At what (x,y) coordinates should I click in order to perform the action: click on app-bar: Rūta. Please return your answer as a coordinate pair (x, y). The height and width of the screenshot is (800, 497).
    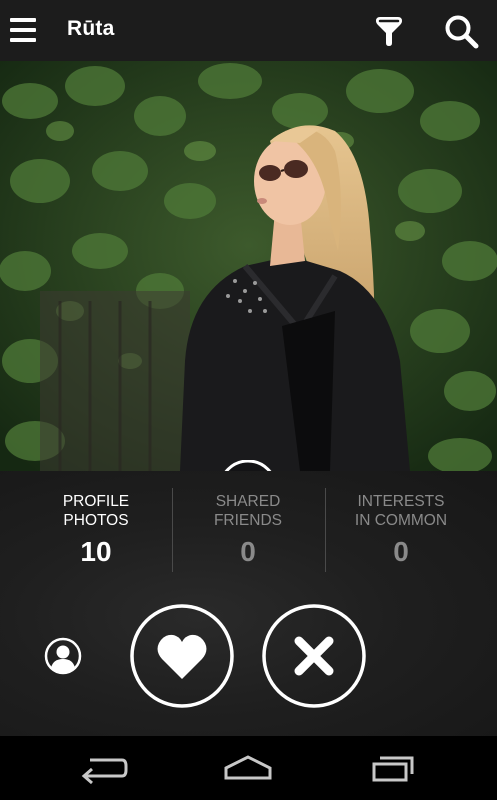
    Looking at the image, I should click on (248, 30).